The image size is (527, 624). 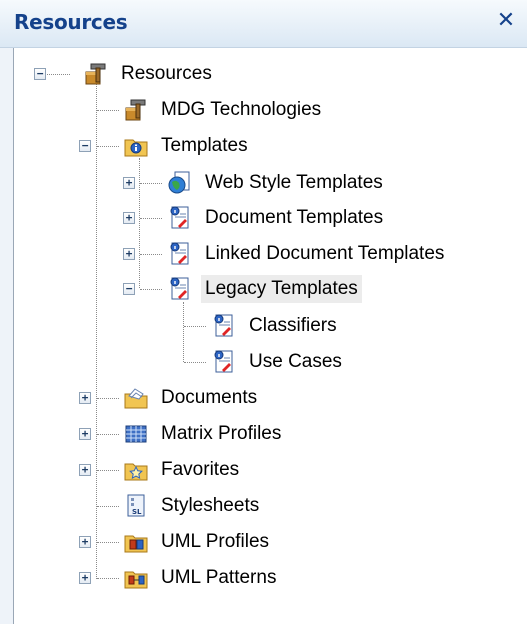 I want to click on globe-document-icon, so click(x=179, y=182).